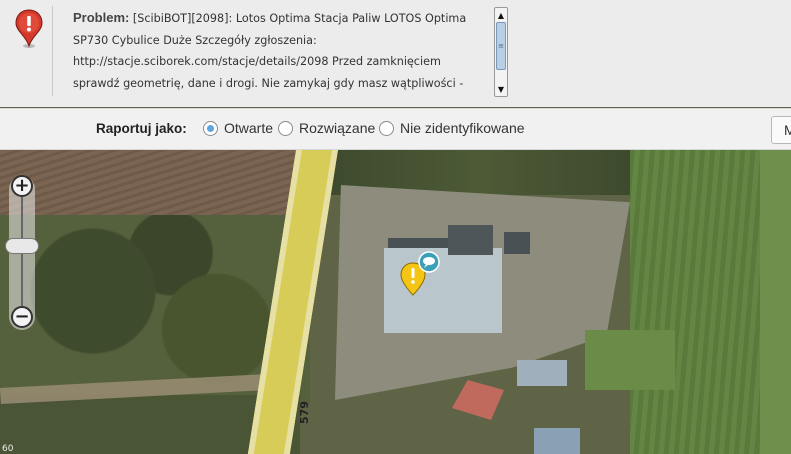  I want to click on alert-circle-icon, so click(29, 28).